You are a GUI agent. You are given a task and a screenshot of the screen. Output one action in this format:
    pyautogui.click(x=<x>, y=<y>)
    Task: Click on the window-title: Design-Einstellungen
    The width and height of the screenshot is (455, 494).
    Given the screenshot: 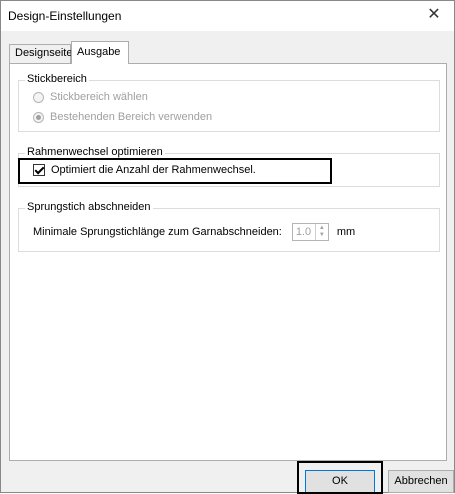 What is the action you would take?
    pyautogui.click(x=65, y=16)
    